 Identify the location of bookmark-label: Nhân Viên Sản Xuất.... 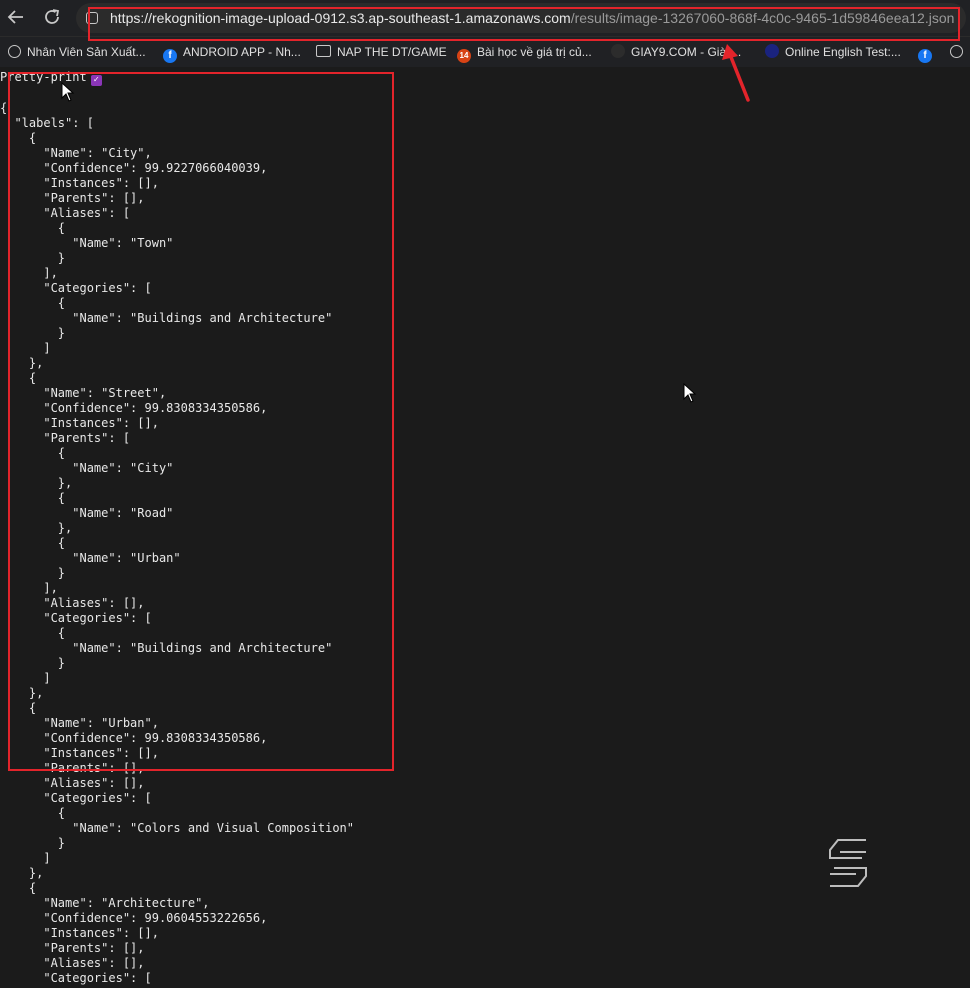
(86, 52).